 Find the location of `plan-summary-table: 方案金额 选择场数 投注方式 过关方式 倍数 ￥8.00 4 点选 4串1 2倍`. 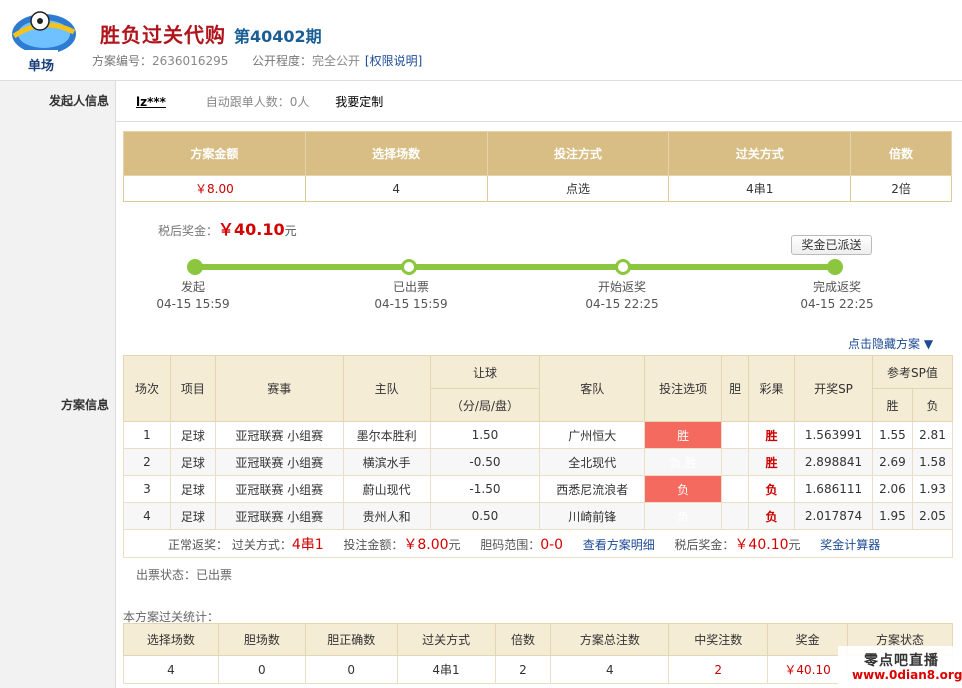

plan-summary-table: 方案金额 选择场数 投注方式 过关方式 倍数 ￥8.00 4 点选 4串1 2倍 is located at coordinates (537, 166).